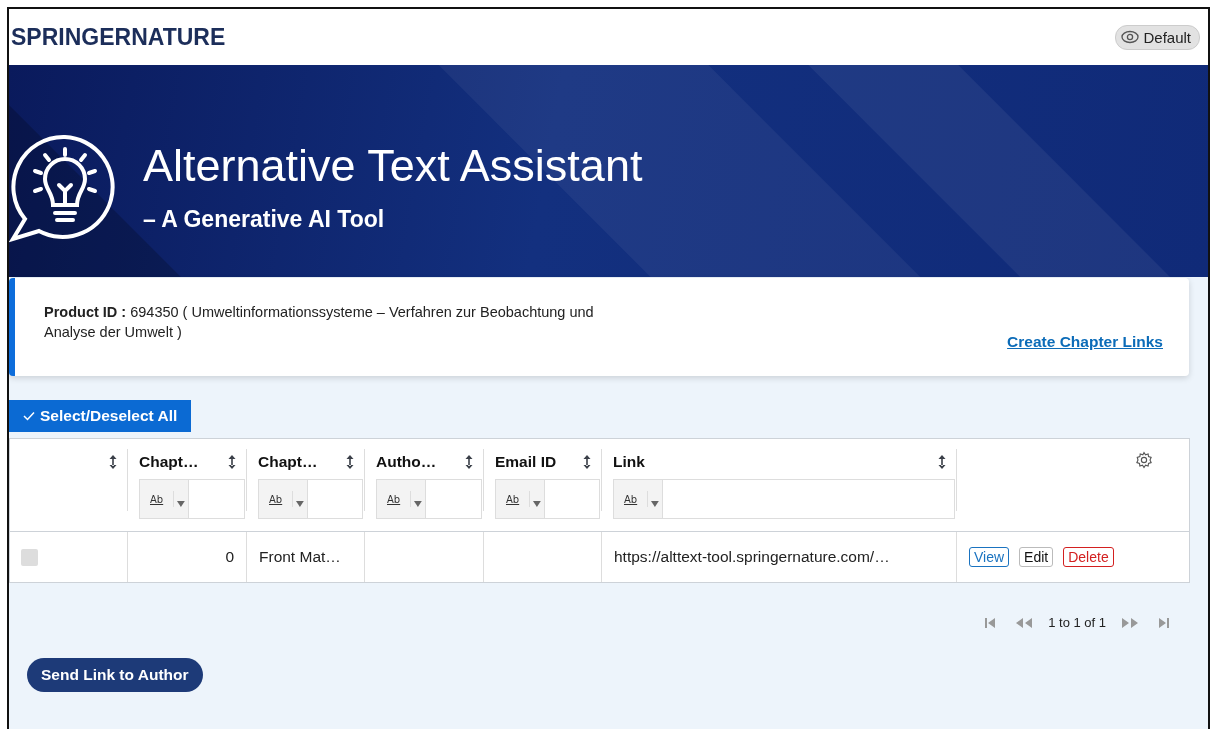  Describe the element at coordinates (1130, 37) in the screenshot. I see `eye-icon` at that location.